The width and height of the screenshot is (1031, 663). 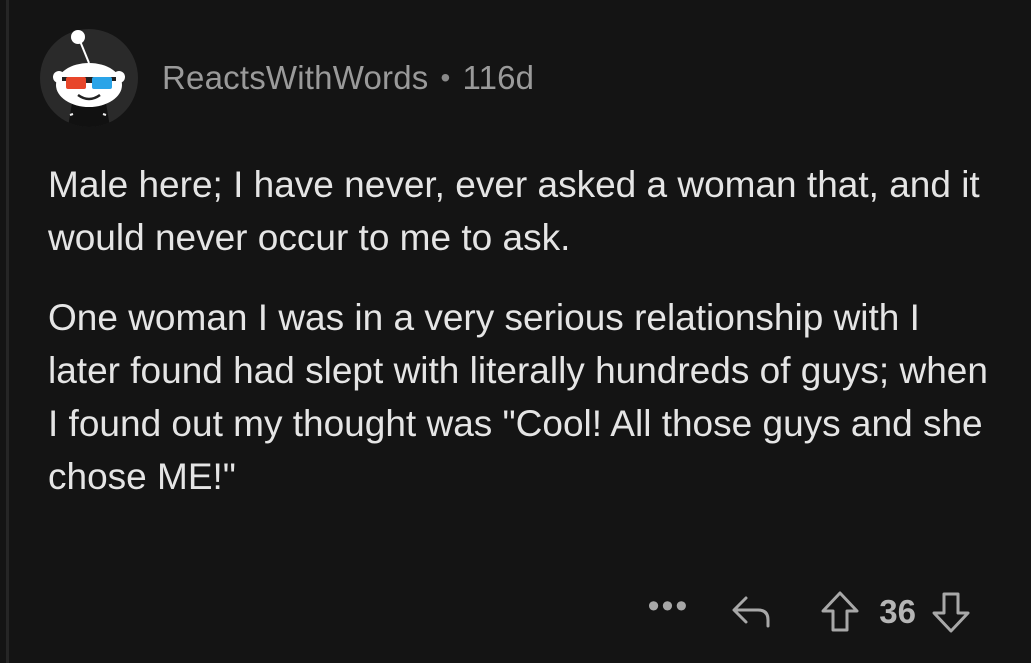 I want to click on reply-icon, so click(x=752, y=612).